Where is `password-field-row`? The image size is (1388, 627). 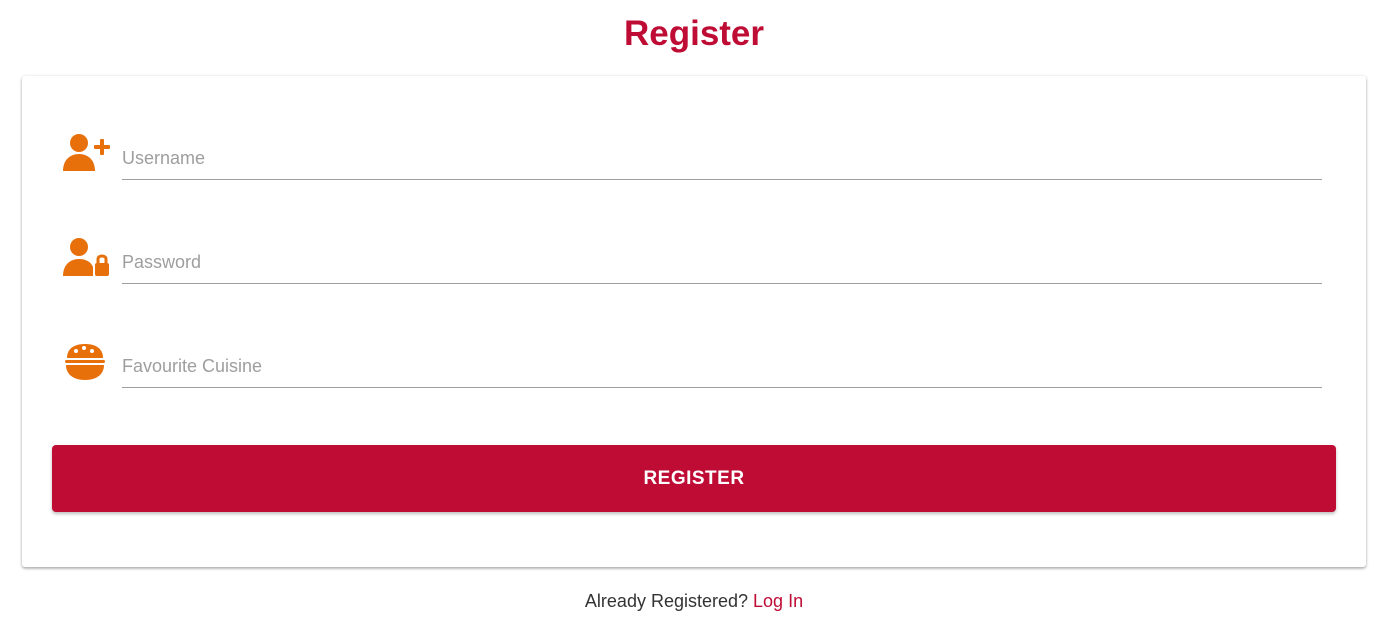 password-field-row is located at coordinates (692, 266).